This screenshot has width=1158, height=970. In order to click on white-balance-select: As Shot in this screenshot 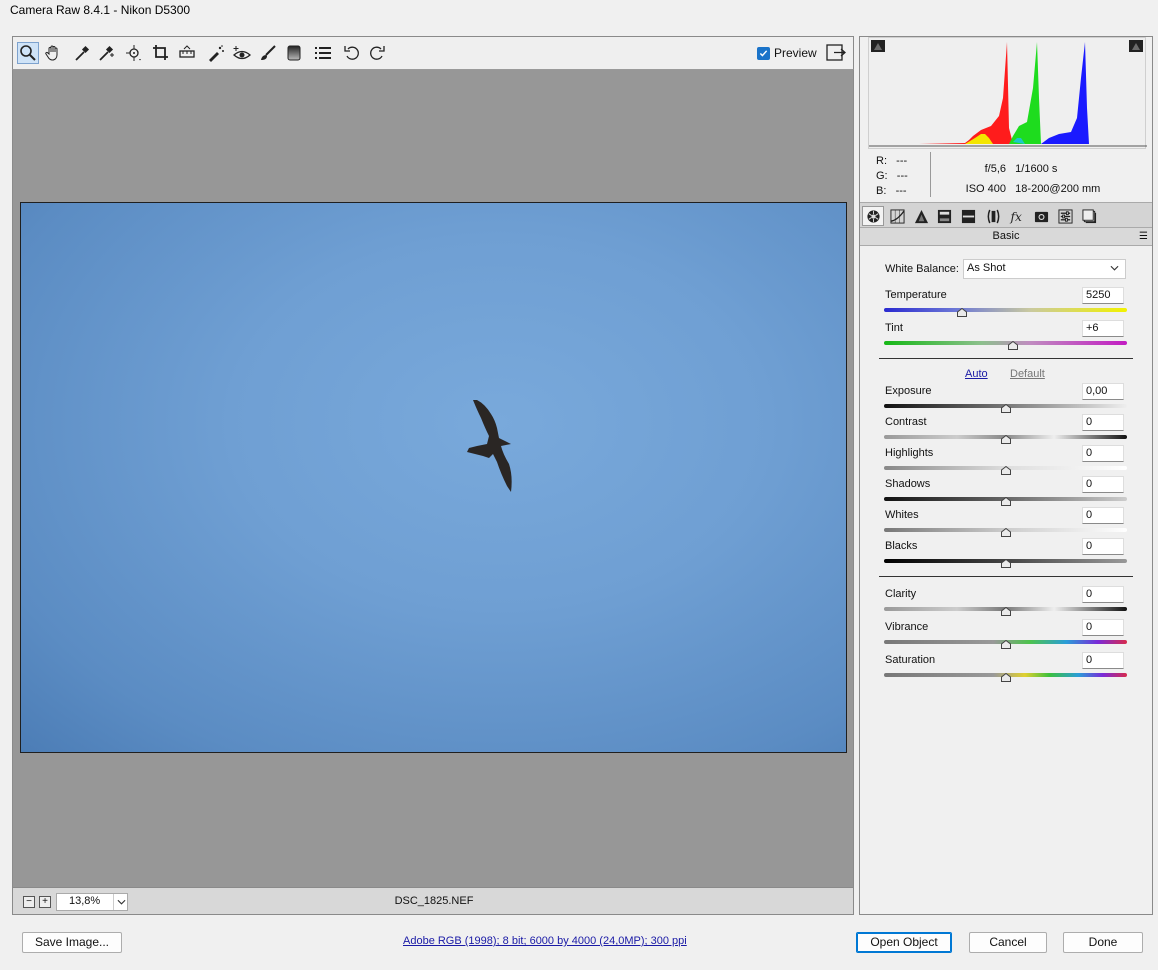, I will do `click(1044, 269)`.